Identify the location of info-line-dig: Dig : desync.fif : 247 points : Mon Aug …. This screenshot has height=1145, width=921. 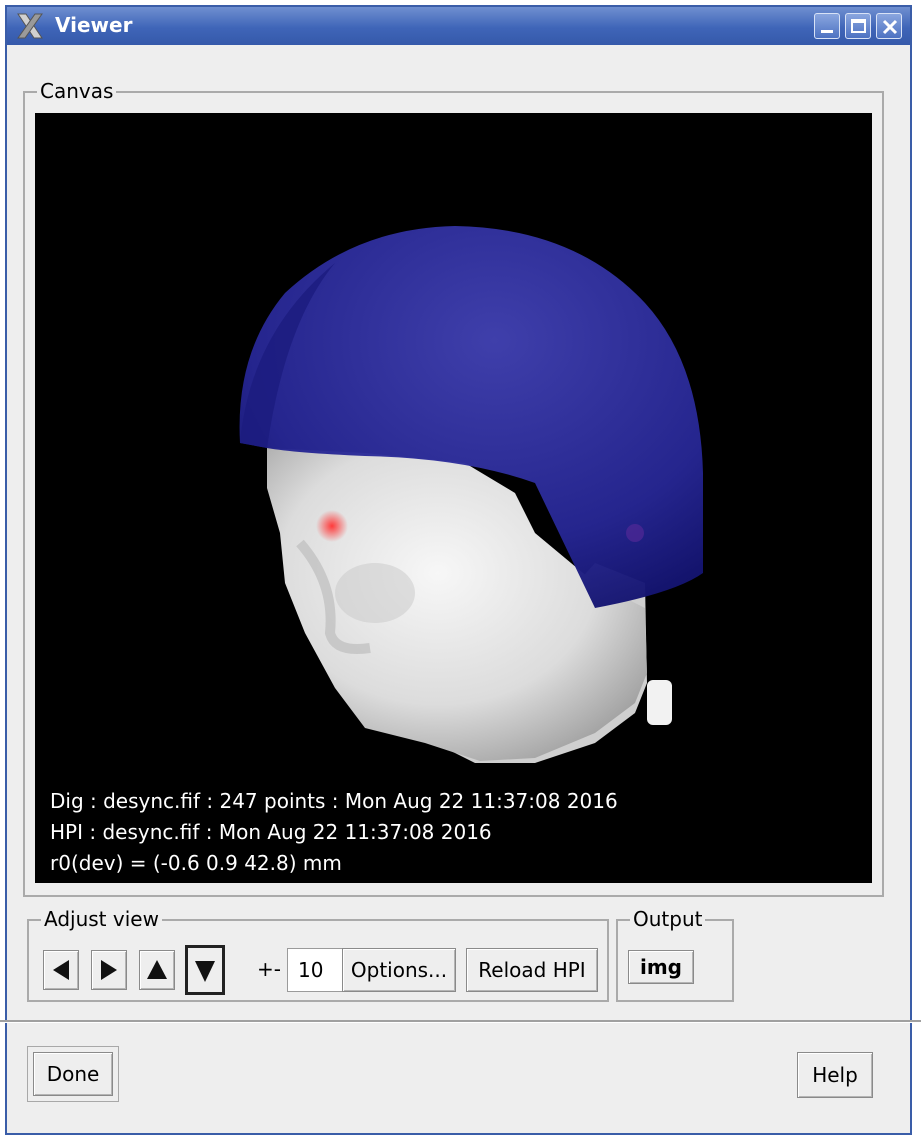
(334, 801).